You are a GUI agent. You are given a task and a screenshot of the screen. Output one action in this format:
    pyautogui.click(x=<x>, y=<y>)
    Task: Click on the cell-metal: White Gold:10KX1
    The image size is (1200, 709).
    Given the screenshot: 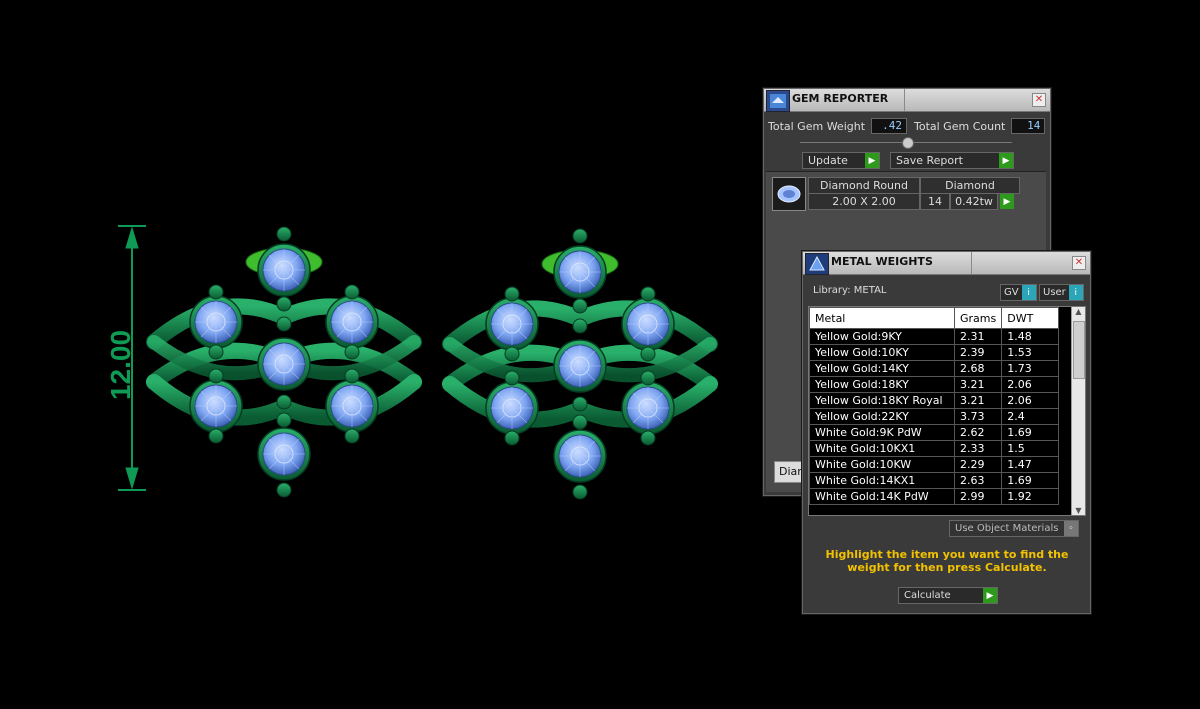 What is the action you would take?
    pyautogui.click(x=882, y=448)
    